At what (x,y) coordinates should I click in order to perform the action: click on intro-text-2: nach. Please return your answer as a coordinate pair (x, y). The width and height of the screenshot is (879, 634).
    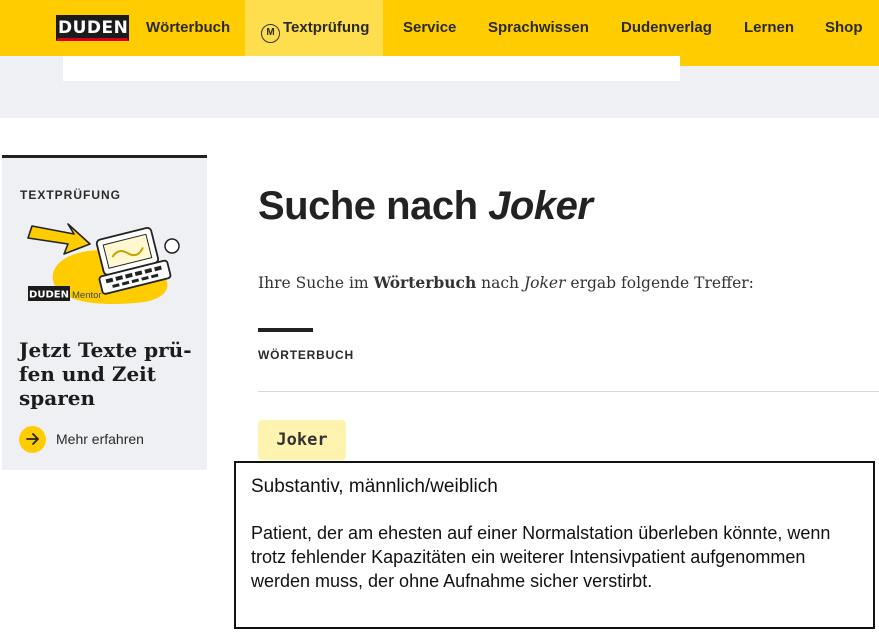
    Looking at the image, I should click on (500, 283).